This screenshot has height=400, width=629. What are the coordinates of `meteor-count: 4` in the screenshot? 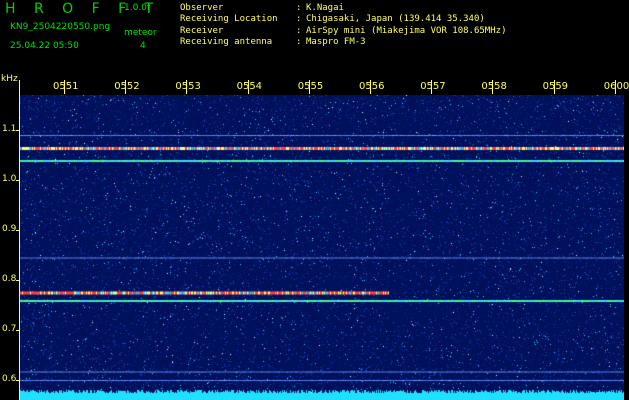 It's located at (143, 46).